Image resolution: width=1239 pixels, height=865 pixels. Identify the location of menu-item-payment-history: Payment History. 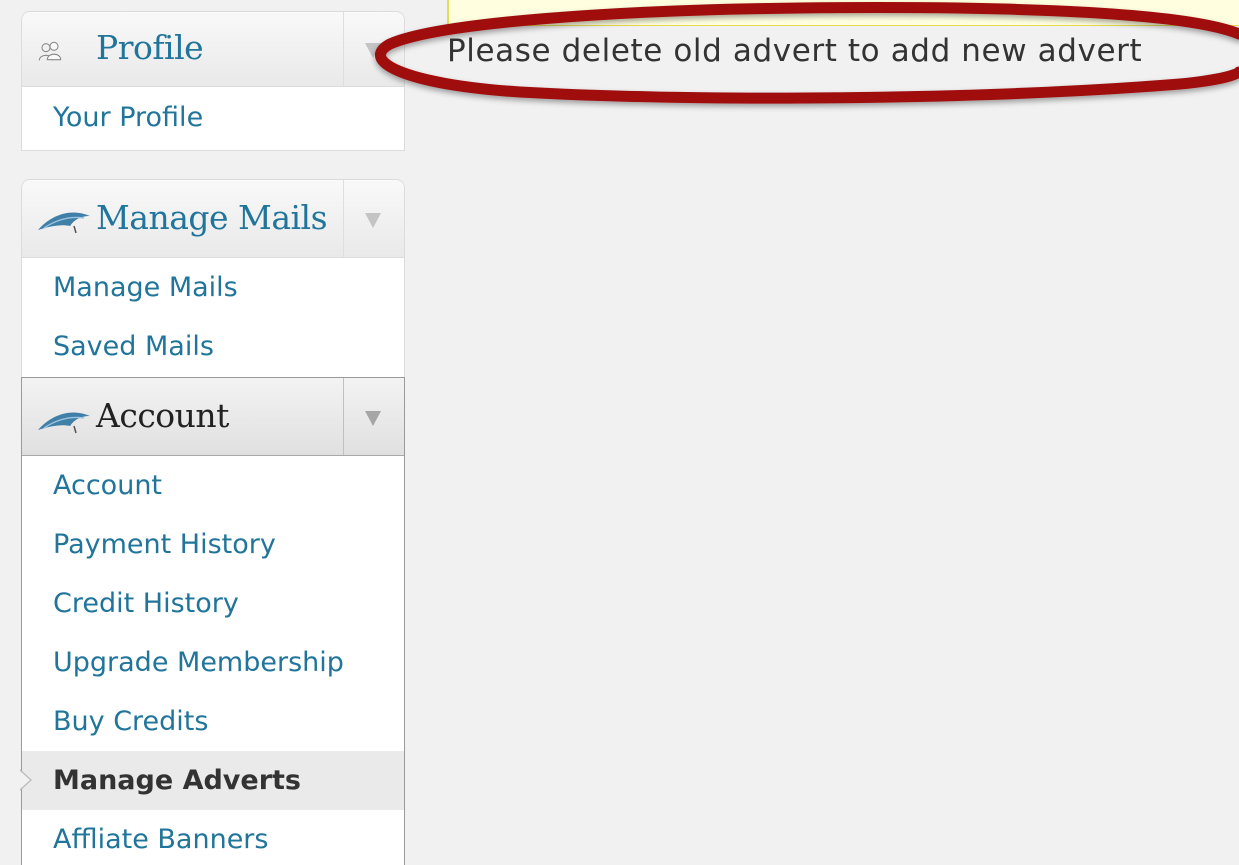
(213, 544).